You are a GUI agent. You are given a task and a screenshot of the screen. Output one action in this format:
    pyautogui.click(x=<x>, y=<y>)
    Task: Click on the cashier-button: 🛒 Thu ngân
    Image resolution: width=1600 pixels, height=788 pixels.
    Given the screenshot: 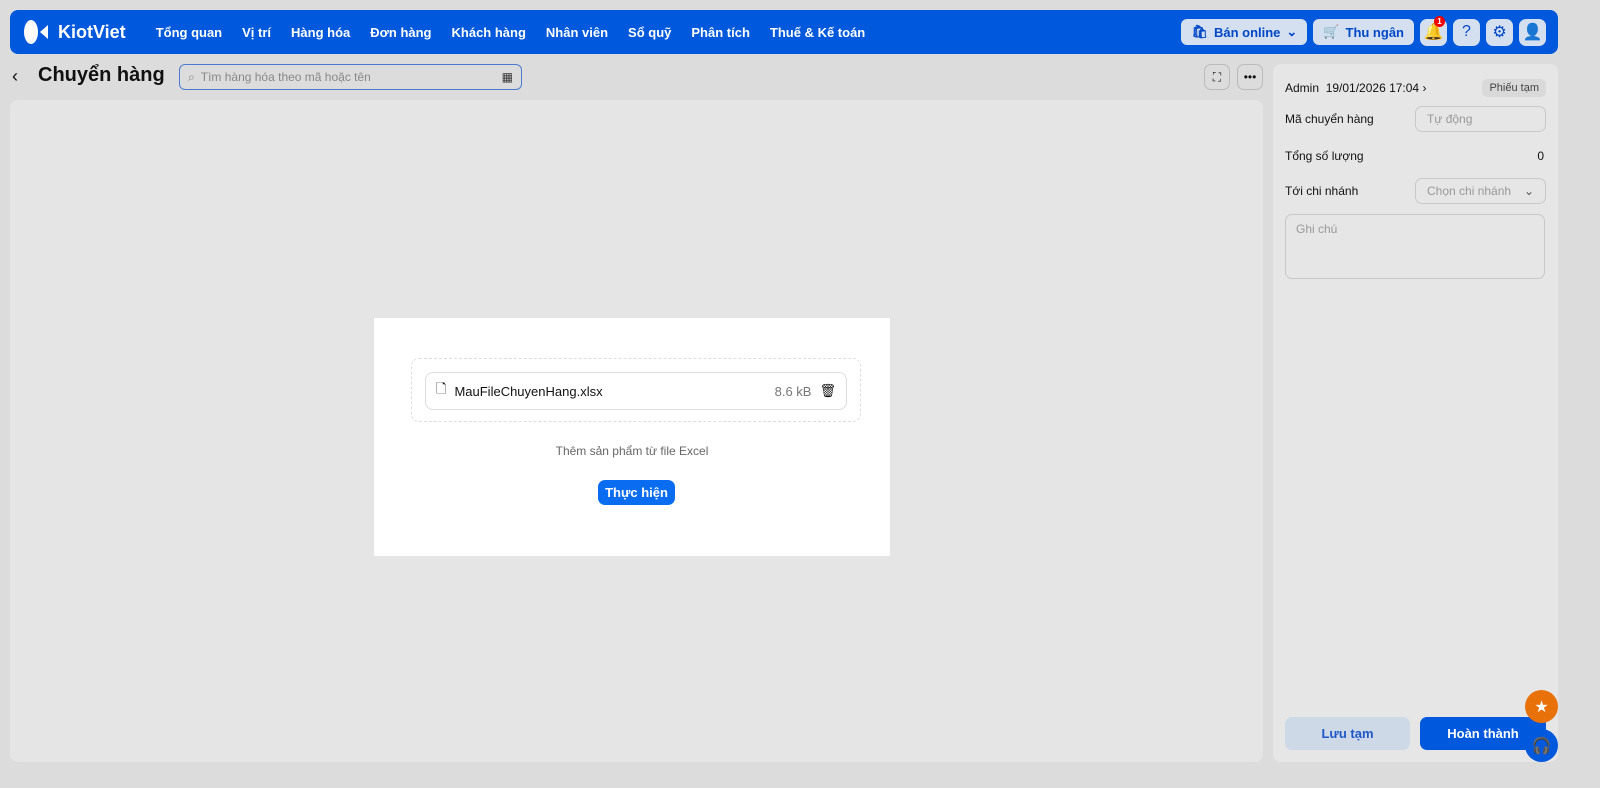 What is the action you would take?
    pyautogui.click(x=1363, y=32)
    